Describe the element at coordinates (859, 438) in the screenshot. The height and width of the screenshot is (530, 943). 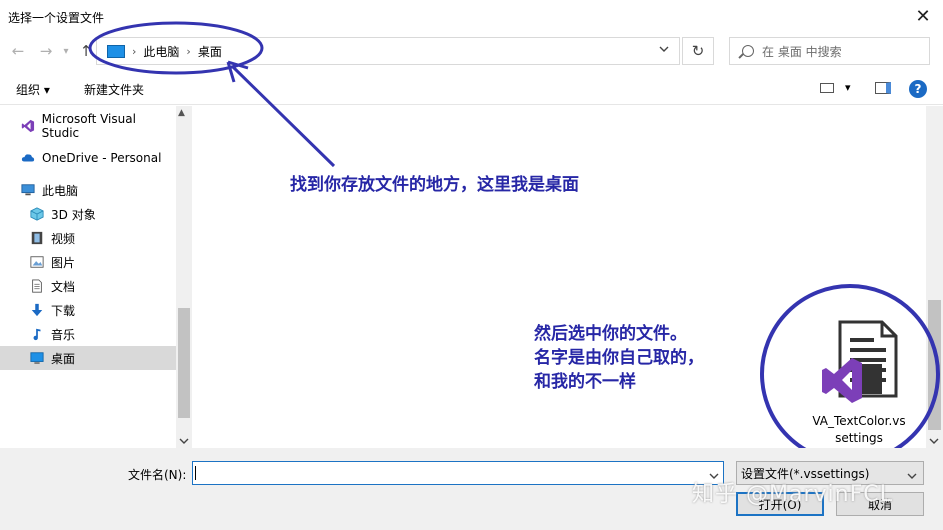
I see `file-name-line: settings` at that location.